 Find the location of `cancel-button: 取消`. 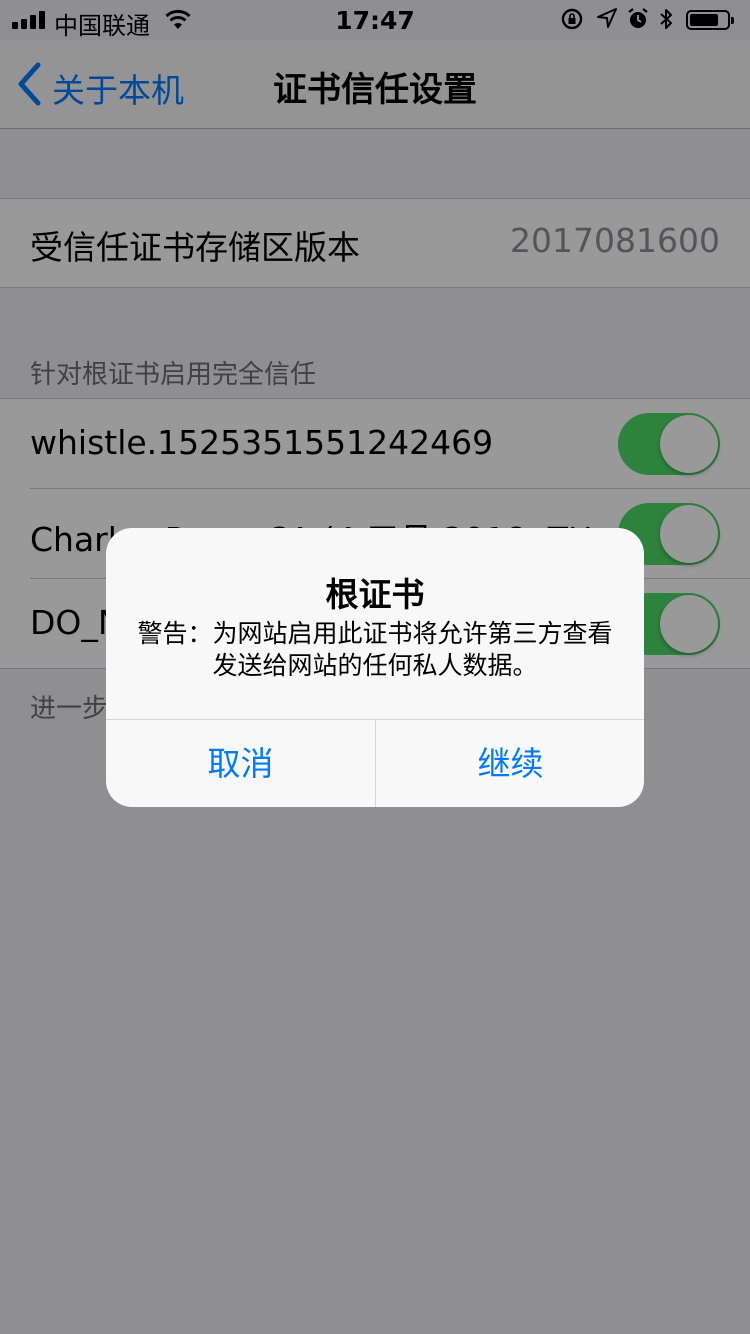

cancel-button: 取消 is located at coordinates (240, 763).